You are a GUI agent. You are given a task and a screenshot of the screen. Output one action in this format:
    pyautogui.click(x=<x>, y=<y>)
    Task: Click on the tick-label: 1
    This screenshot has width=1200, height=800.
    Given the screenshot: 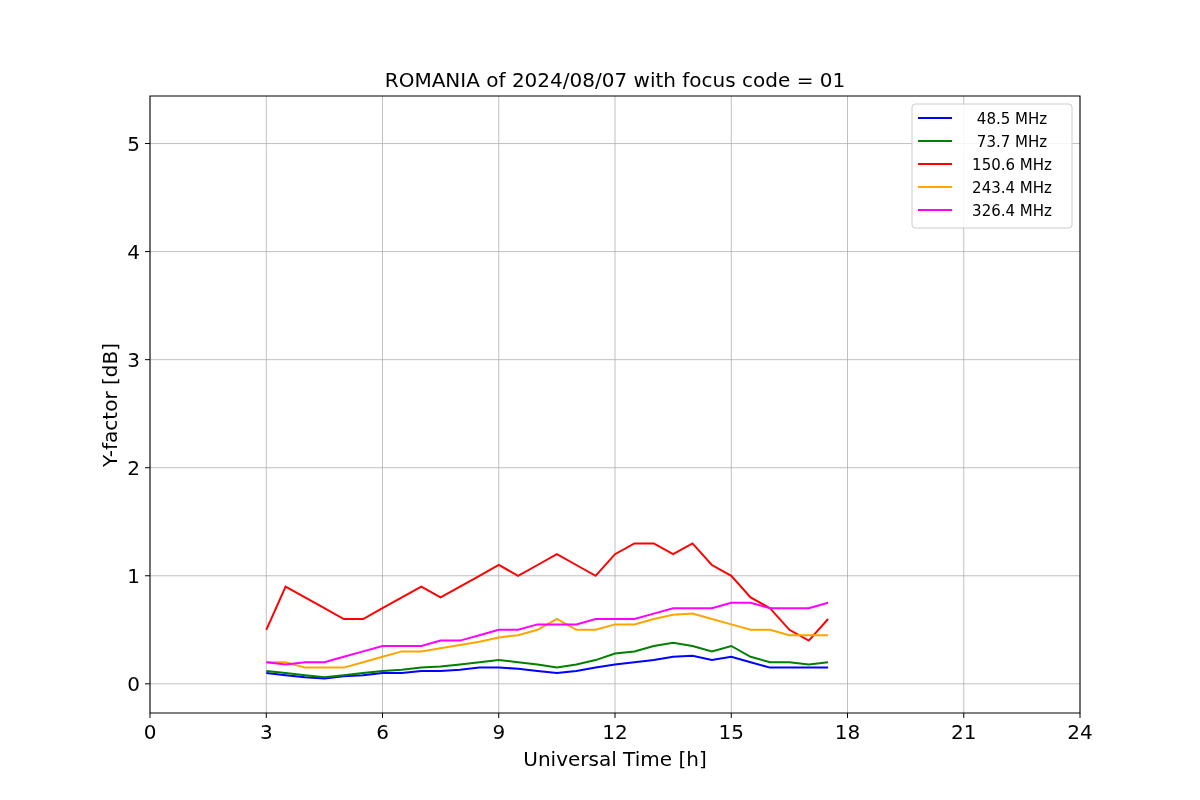 What is the action you would take?
    pyautogui.click(x=133, y=575)
    